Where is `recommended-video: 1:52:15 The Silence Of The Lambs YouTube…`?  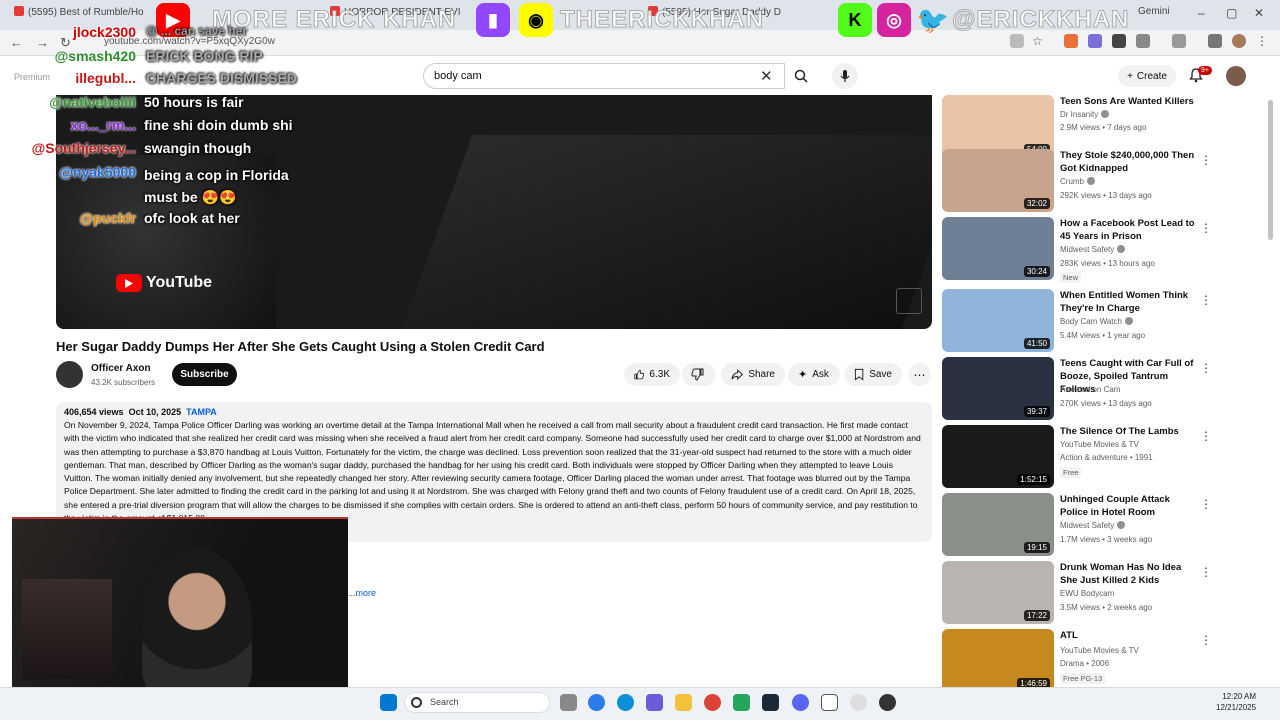
recommended-video: 1:52:15 The Silence Of The Lambs YouTube… is located at coordinates (1079, 457).